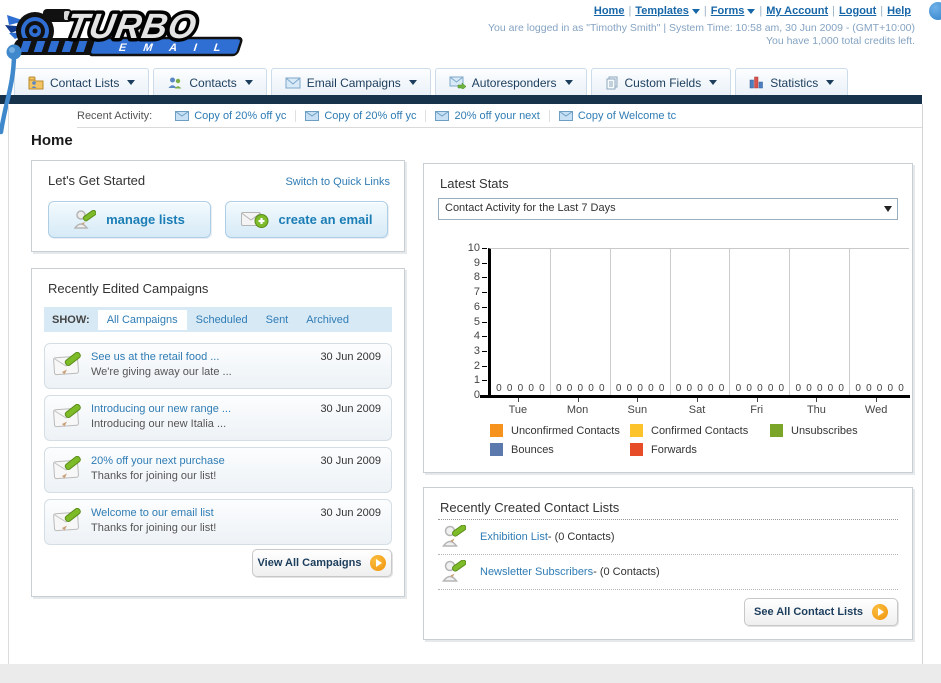 The image size is (941, 683). What do you see at coordinates (808, 612) in the screenshot?
I see `see-all-contact-lists-label: See All Contact Lists` at bounding box center [808, 612].